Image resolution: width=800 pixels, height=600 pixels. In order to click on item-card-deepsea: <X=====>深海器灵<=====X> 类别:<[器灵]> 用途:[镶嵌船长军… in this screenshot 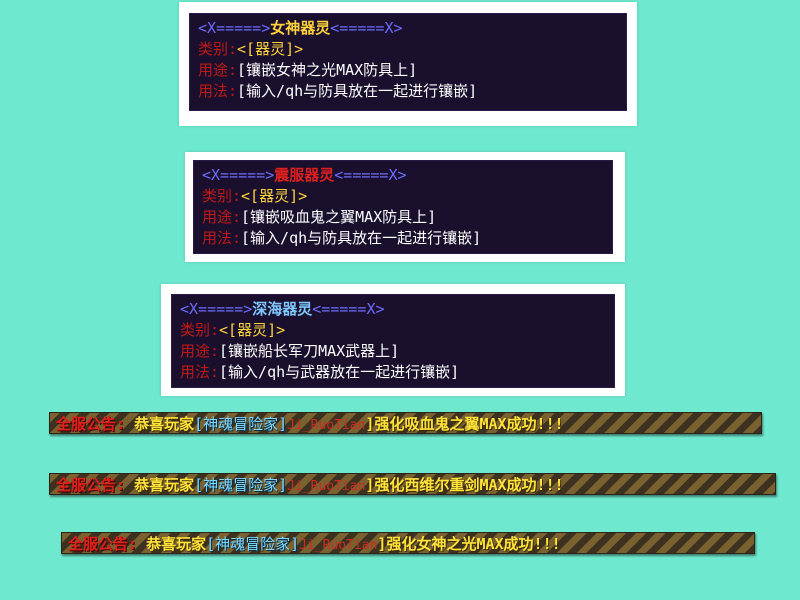, I will do `click(393, 340)`.